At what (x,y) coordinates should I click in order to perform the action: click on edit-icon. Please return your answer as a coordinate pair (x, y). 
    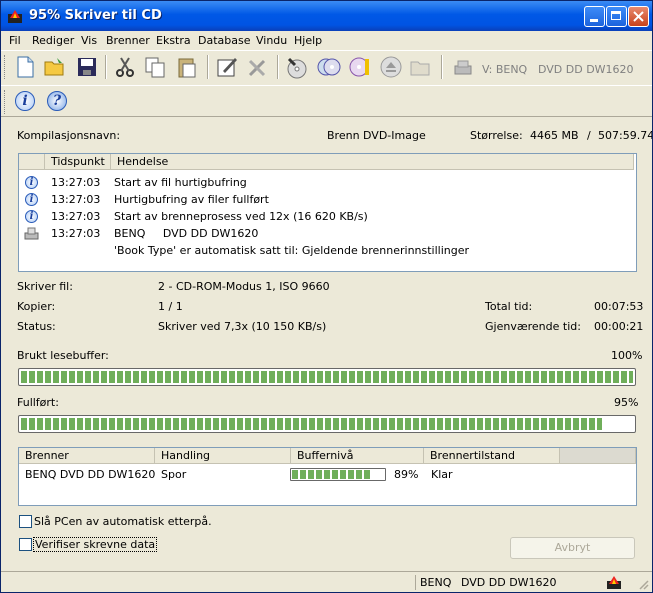
    Looking at the image, I should click on (227, 67).